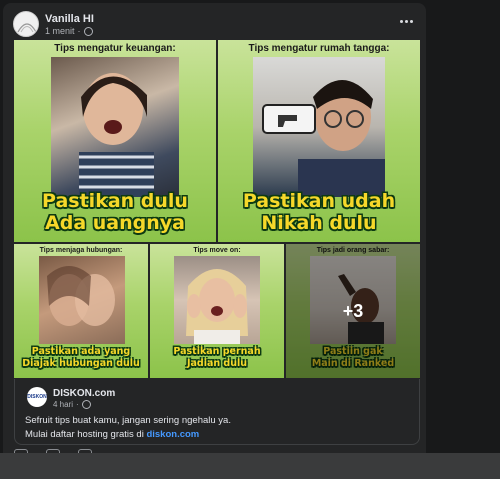 Image resolution: width=500 pixels, height=479 pixels. I want to click on bottom-bar, so click(250, 466).